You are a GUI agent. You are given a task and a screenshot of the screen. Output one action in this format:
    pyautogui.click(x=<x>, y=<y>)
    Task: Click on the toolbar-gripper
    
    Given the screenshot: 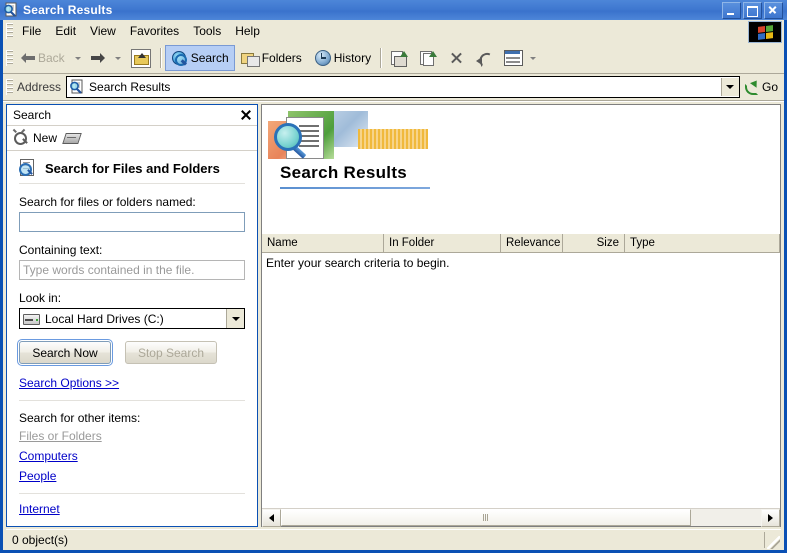 What is the action you would take?
    pyautogui.click(x=9, y=58)
    